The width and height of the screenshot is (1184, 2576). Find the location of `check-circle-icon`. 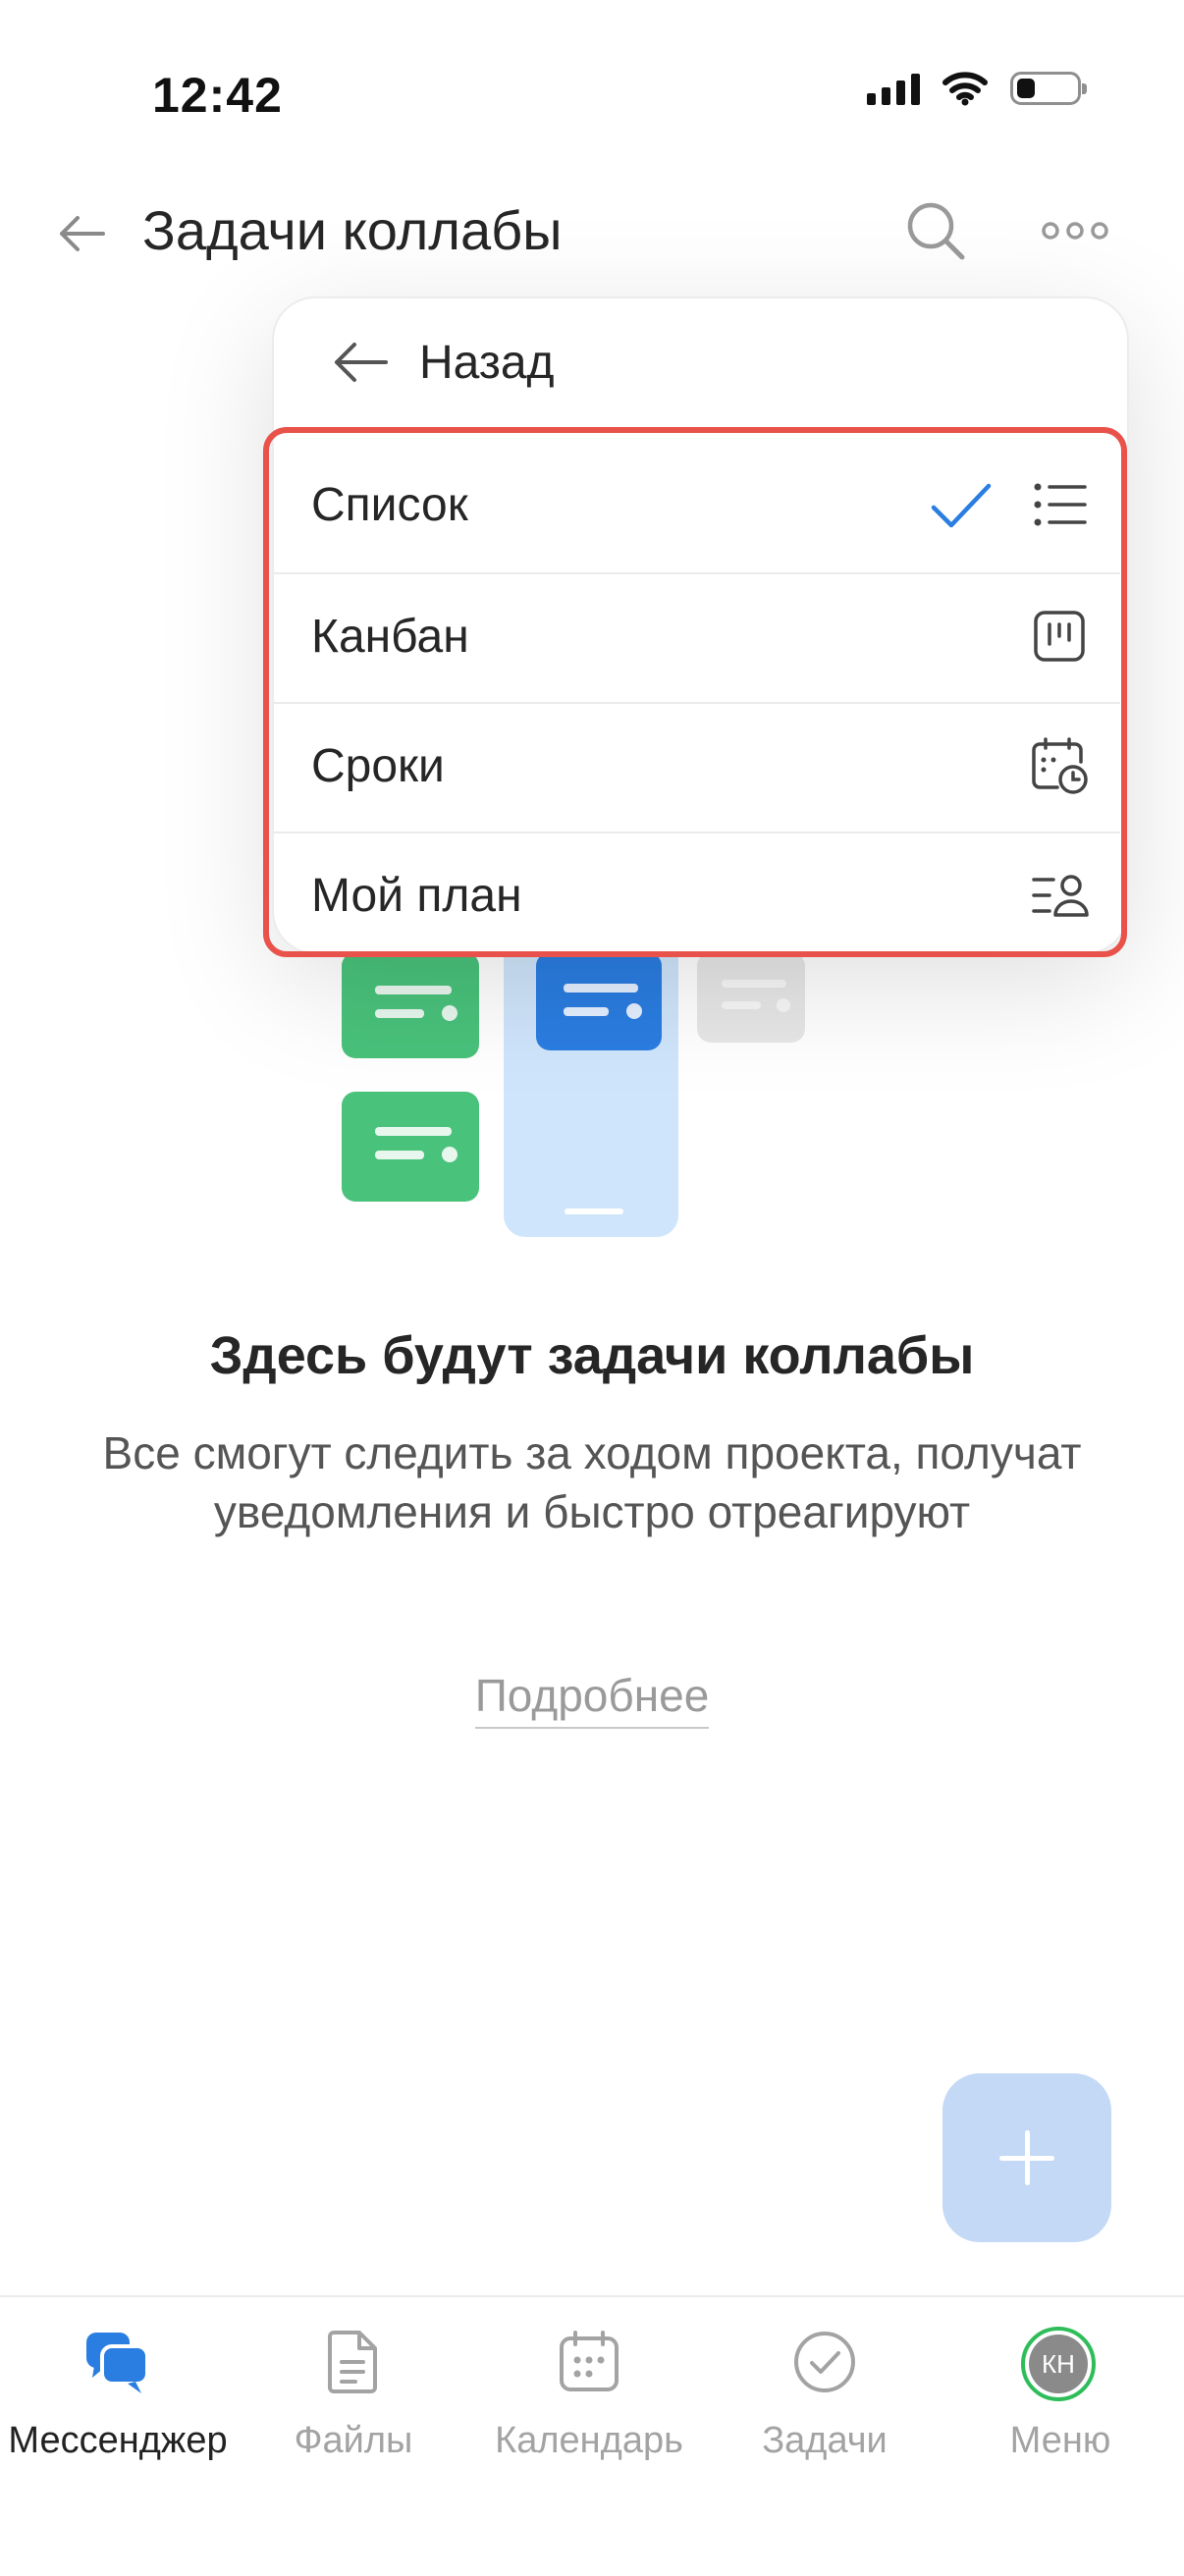

check-circle-icon is located at coordinates (824, 2362).